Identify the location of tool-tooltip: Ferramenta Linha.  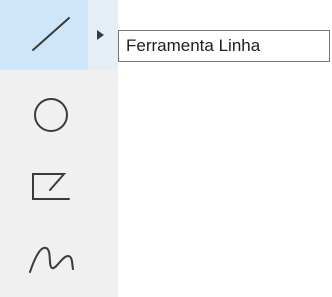
(224, 46).